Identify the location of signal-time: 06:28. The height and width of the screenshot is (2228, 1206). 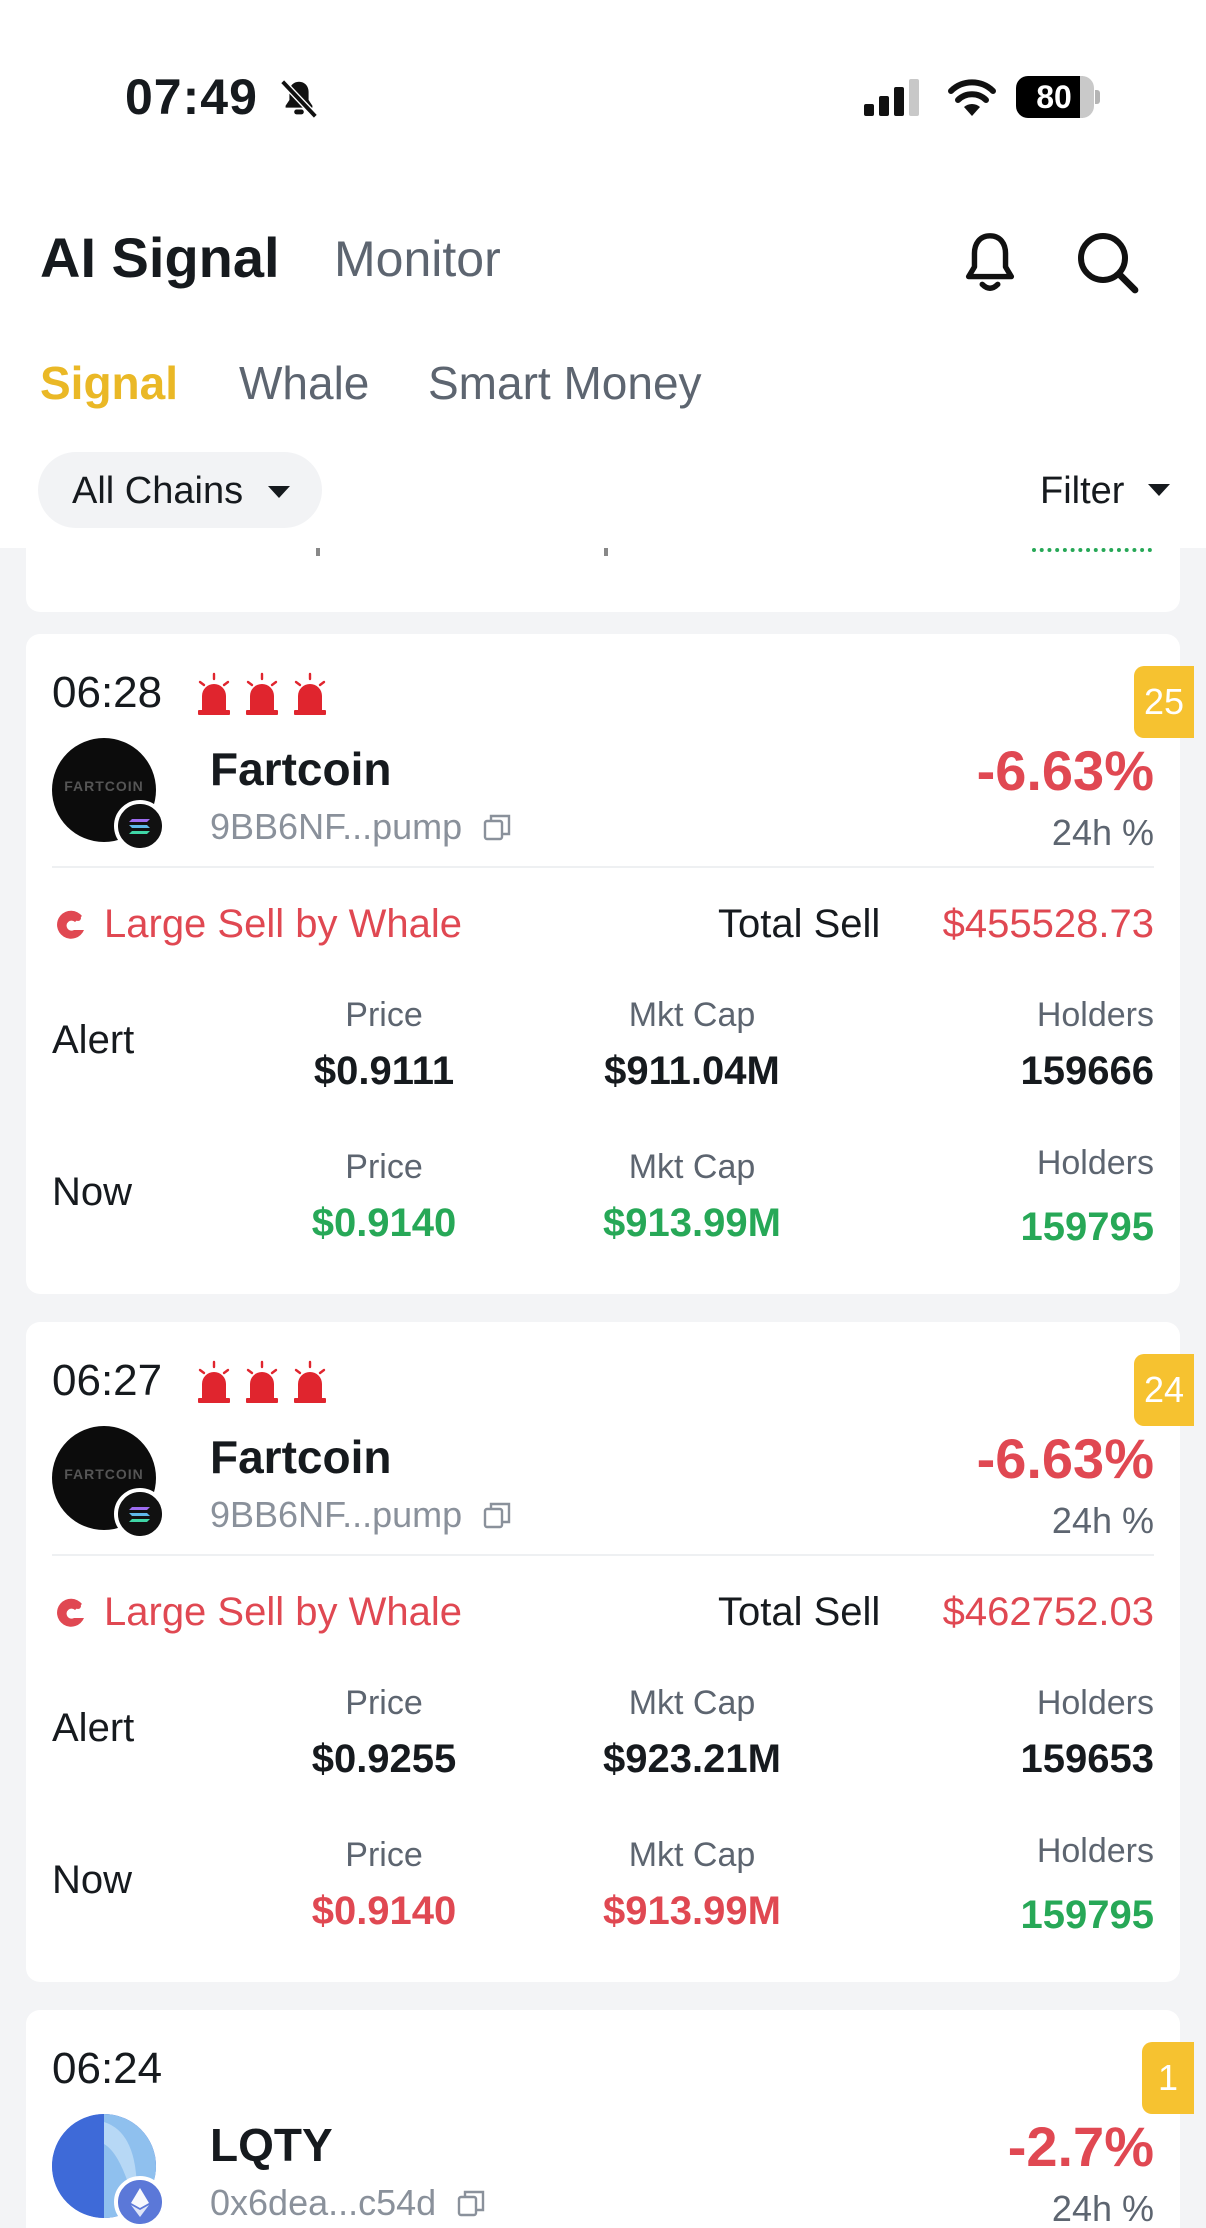
(107, 692).